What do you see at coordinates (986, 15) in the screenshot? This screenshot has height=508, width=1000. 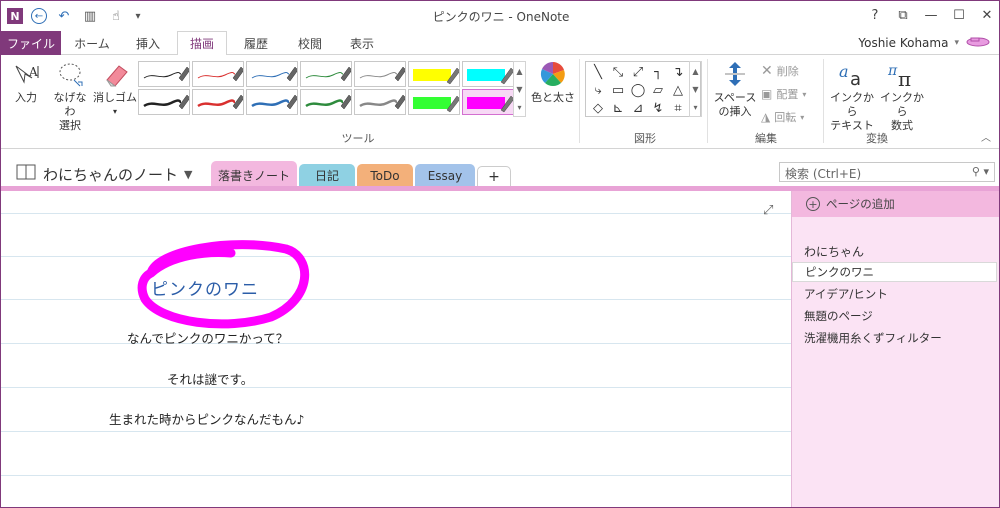 I see `close-icon: ✕` at bounding box center [986, 15].